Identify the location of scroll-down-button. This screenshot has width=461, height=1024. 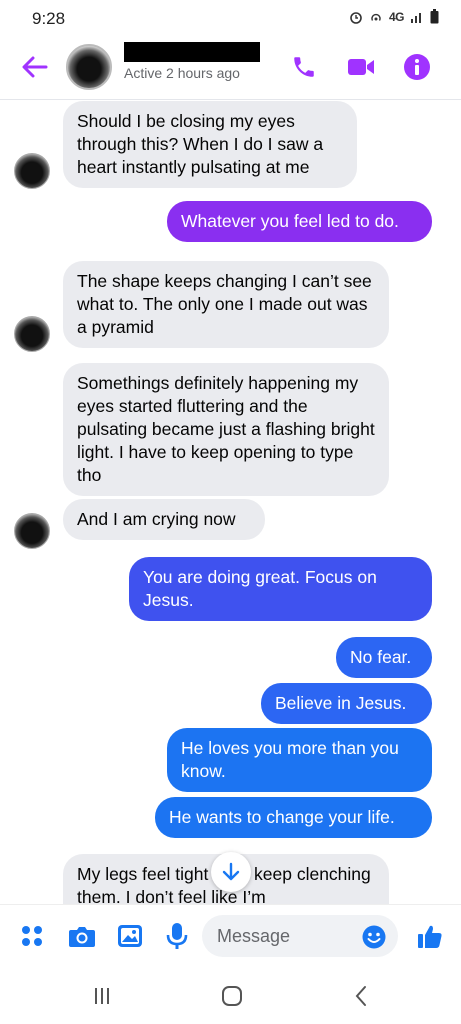
(231, 872).